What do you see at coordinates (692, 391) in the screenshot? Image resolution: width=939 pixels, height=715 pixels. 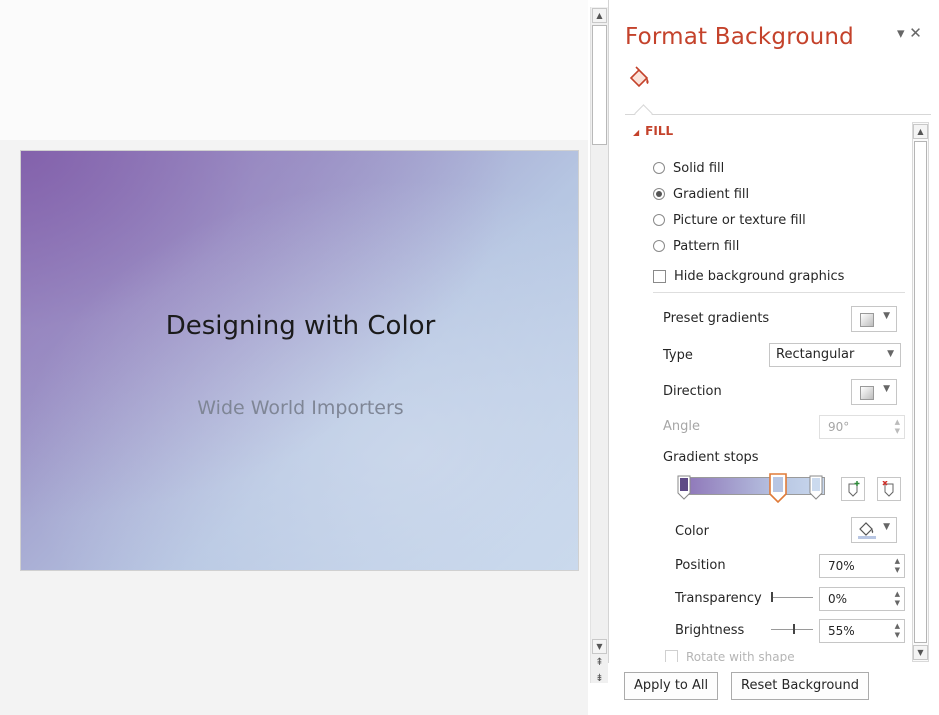 I see `direction-label: Direction` at bounding box center [692, 391].